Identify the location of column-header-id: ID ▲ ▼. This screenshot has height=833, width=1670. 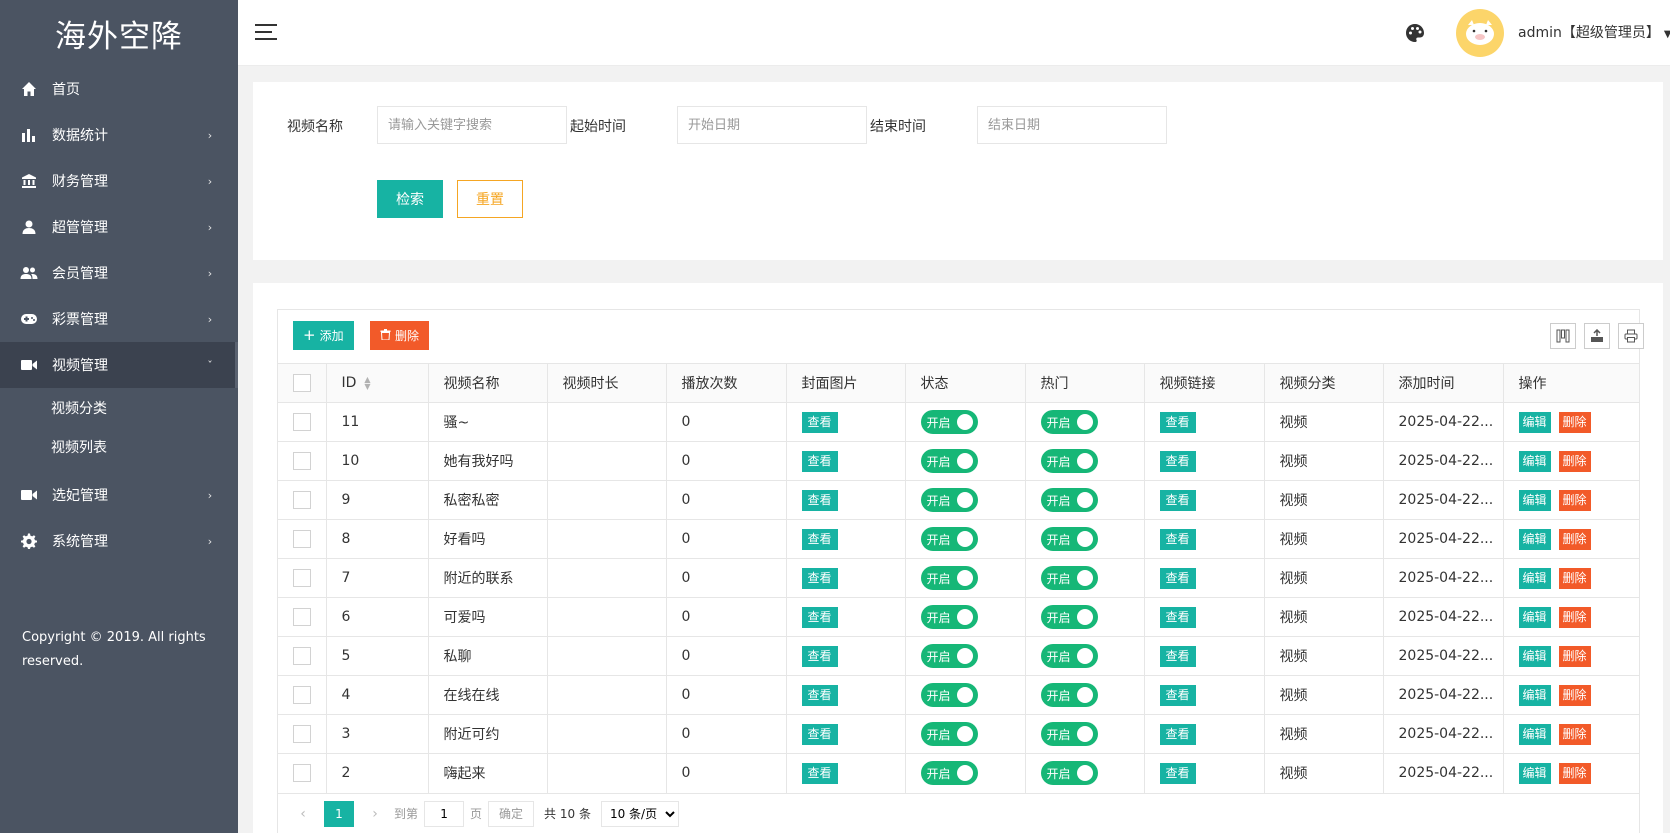
(377, 383).